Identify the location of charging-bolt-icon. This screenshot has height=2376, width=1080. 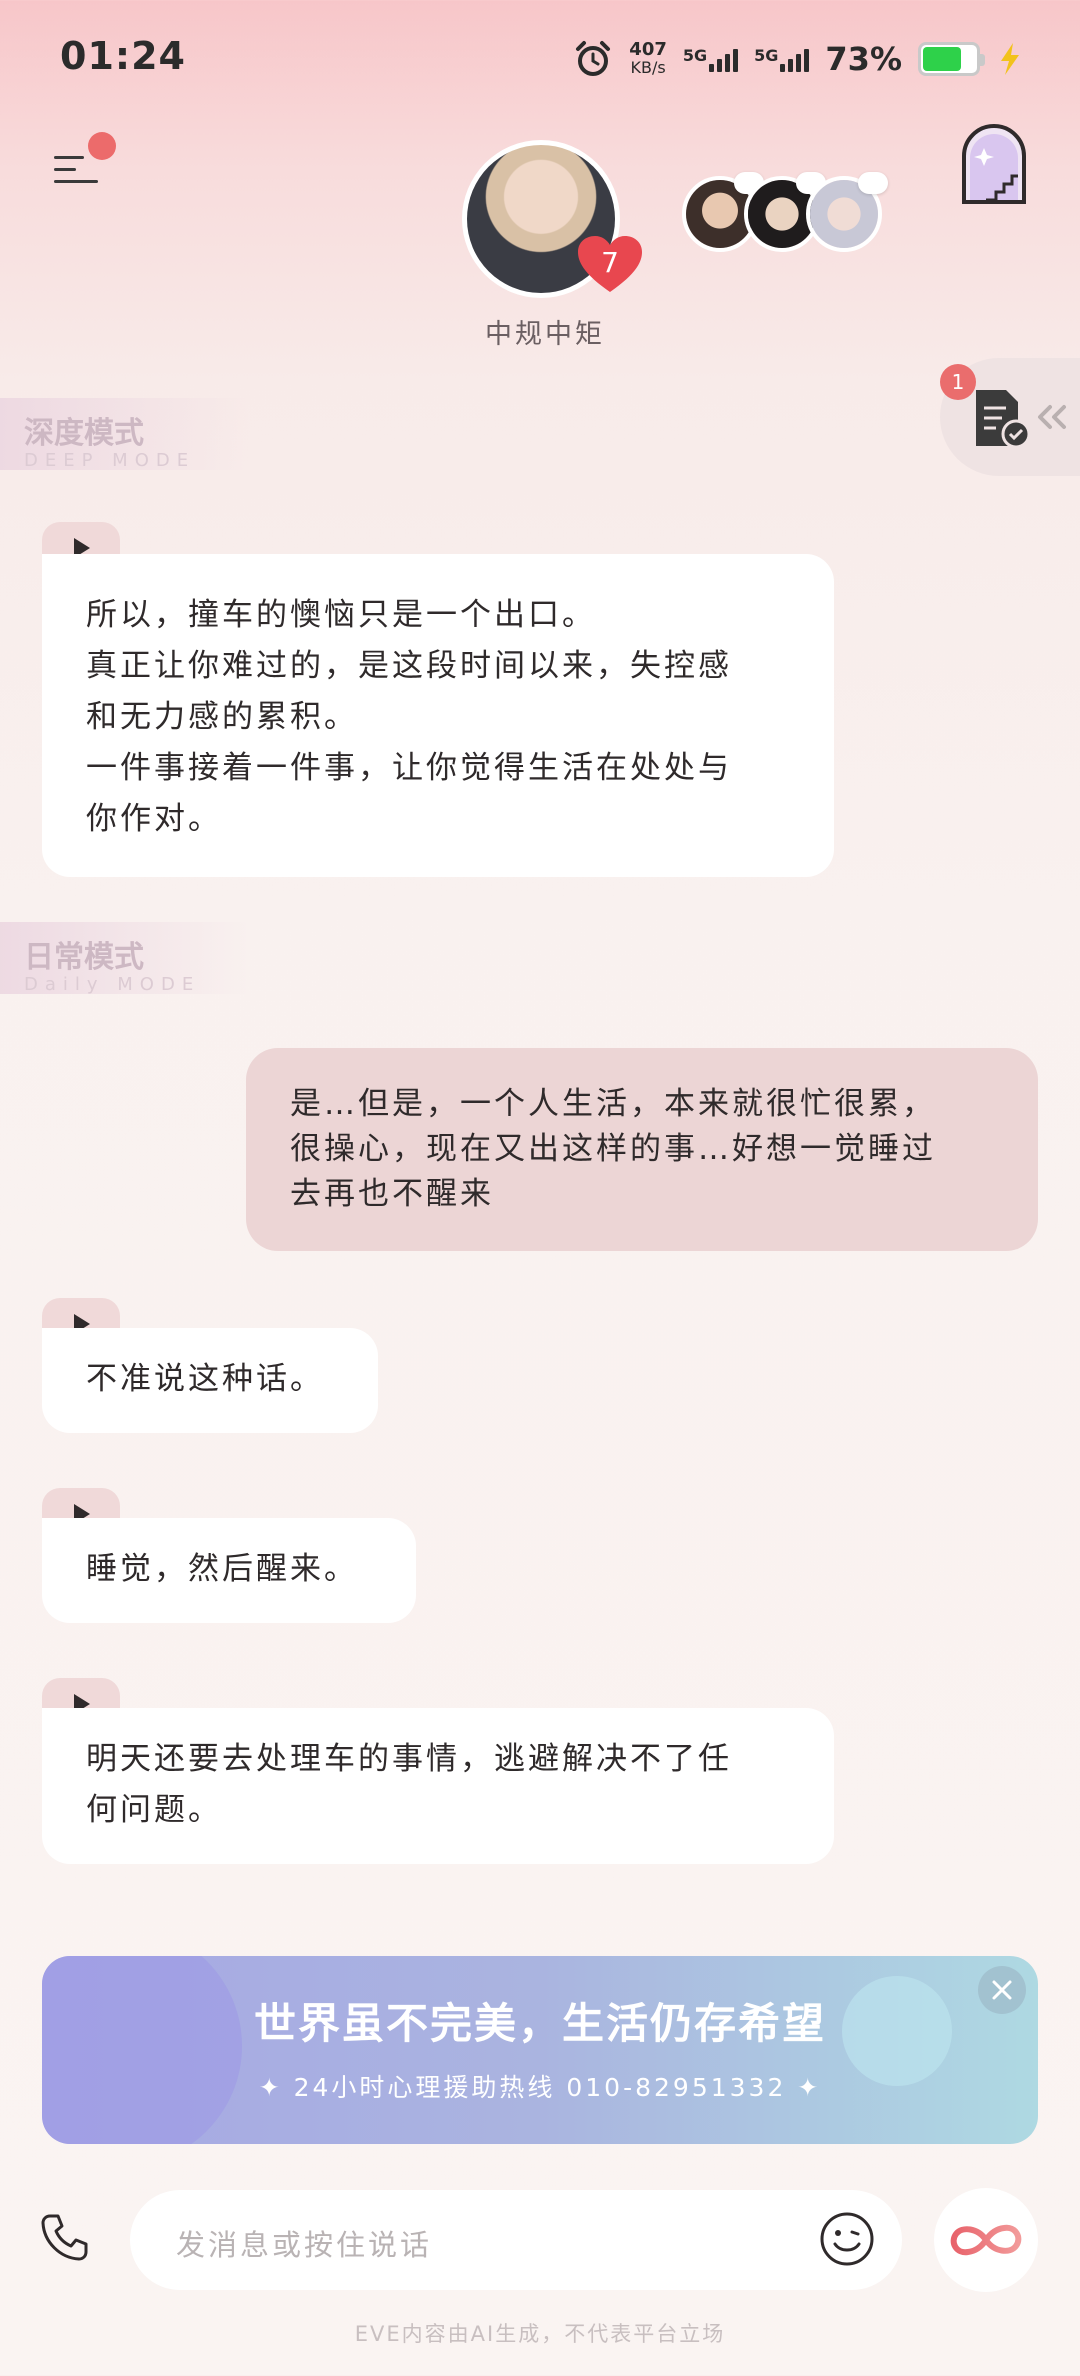
(1010, 59).